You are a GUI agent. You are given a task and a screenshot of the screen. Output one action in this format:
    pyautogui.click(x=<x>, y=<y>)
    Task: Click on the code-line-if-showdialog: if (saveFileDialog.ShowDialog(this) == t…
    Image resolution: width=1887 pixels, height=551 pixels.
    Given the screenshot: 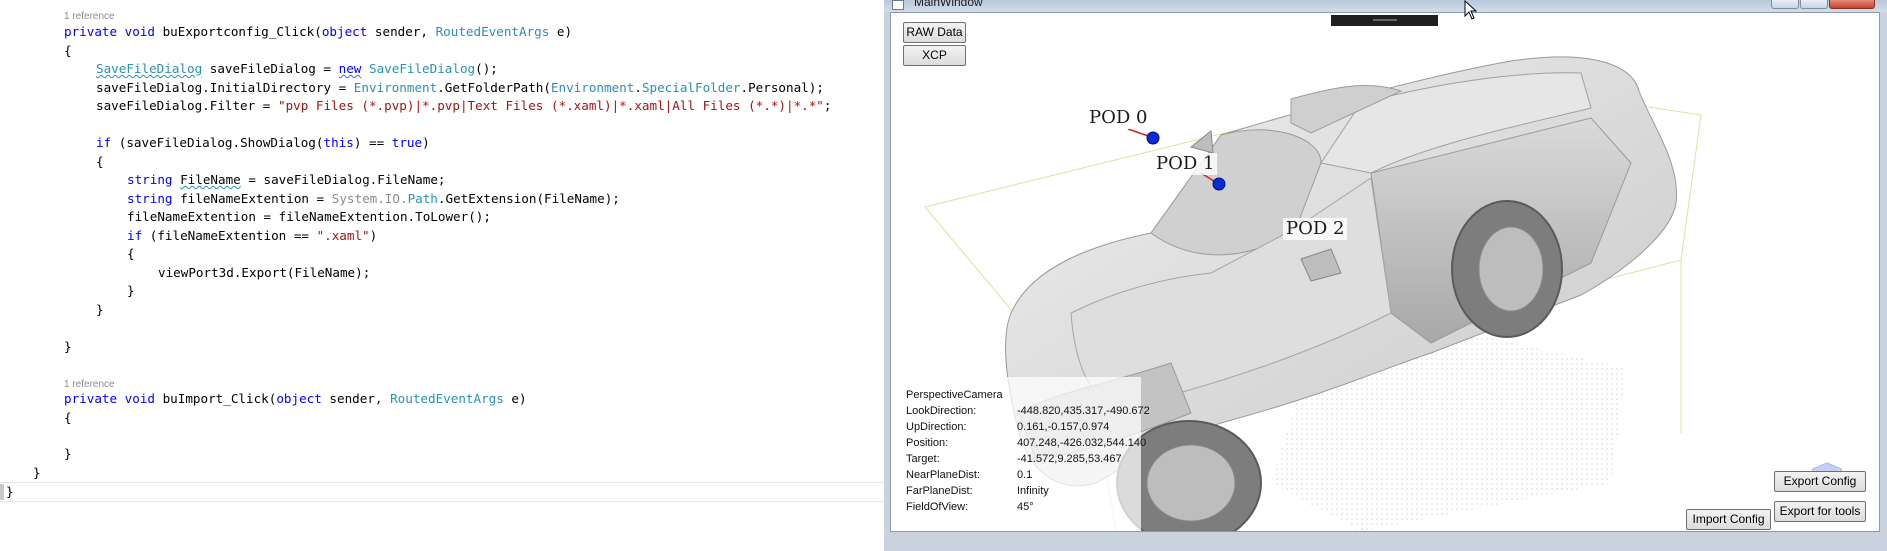 What is the action you would take?
    pyautogui.click(x=263, y=142)
    